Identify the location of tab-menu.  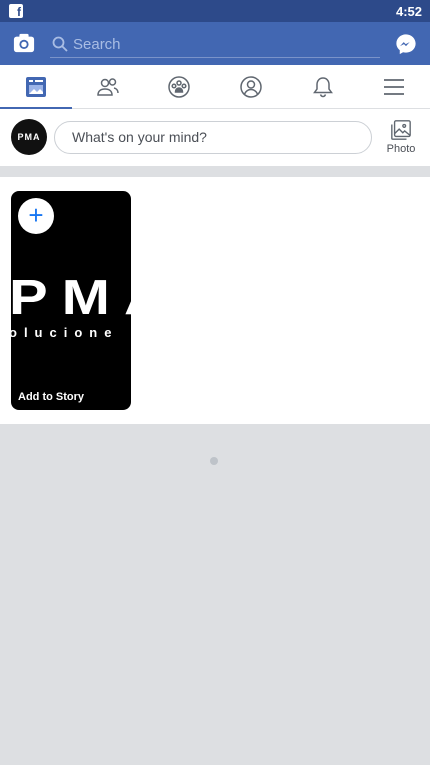
(394, 86).